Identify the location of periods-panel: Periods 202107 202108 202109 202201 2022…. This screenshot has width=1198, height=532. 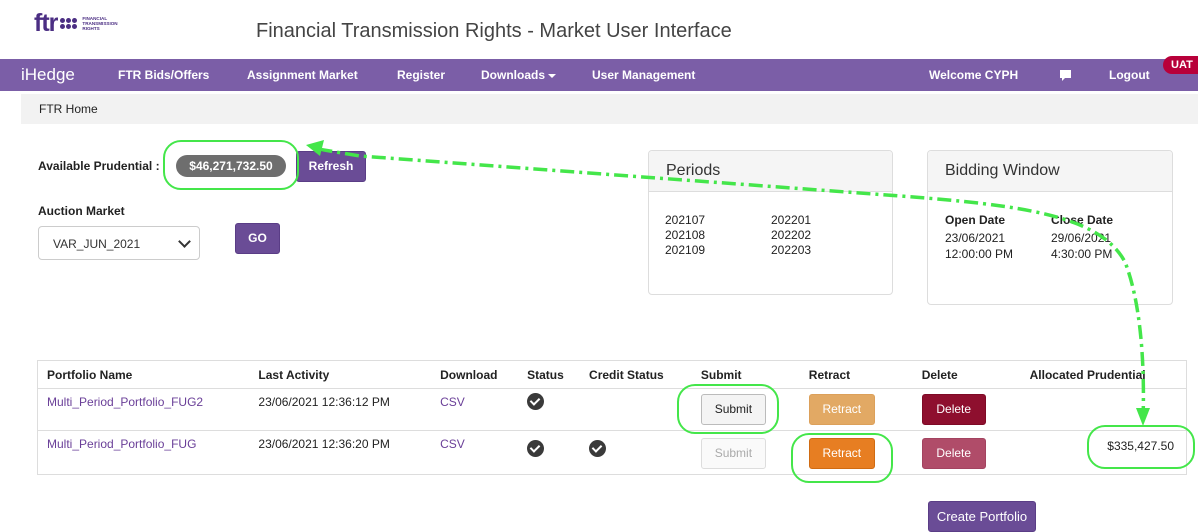
(770, 222).